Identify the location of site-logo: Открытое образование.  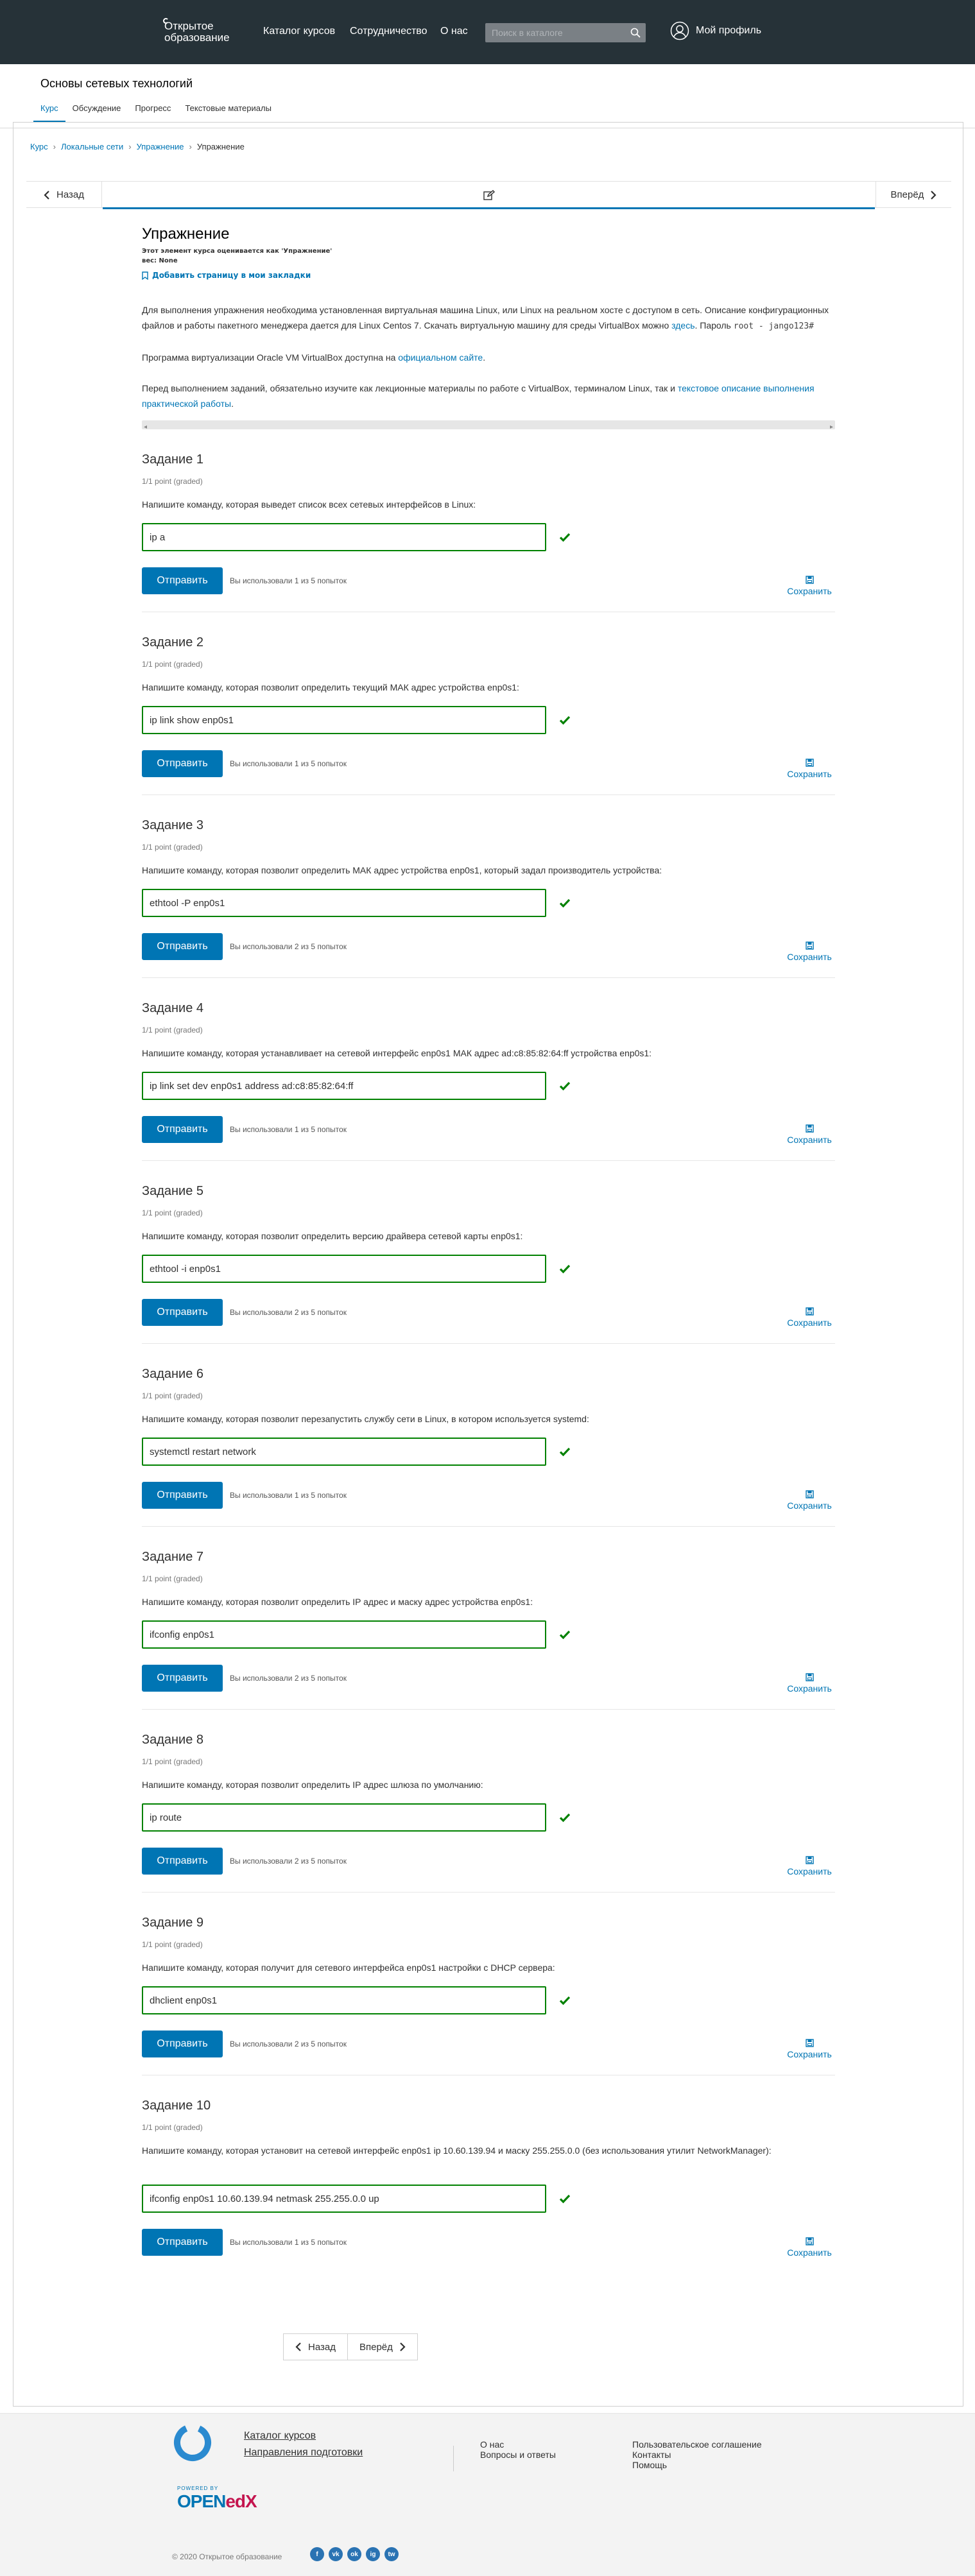
(205, 32).